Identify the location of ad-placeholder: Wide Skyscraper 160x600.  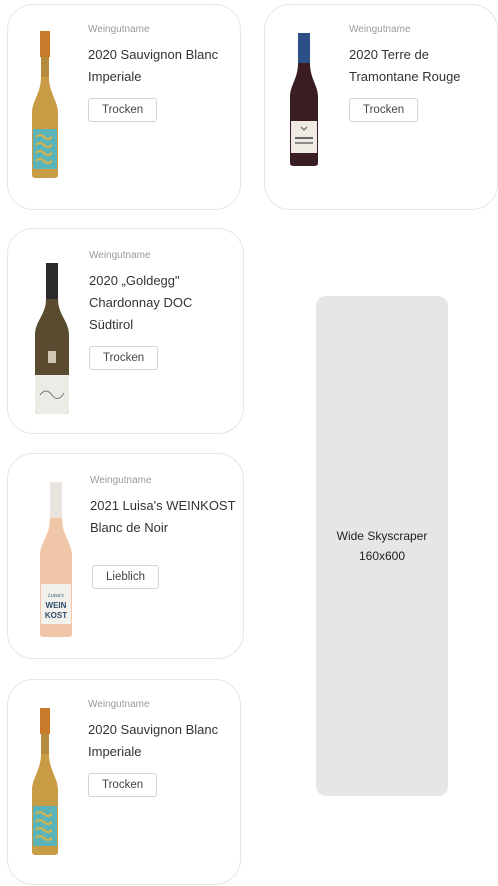
(382, 546).